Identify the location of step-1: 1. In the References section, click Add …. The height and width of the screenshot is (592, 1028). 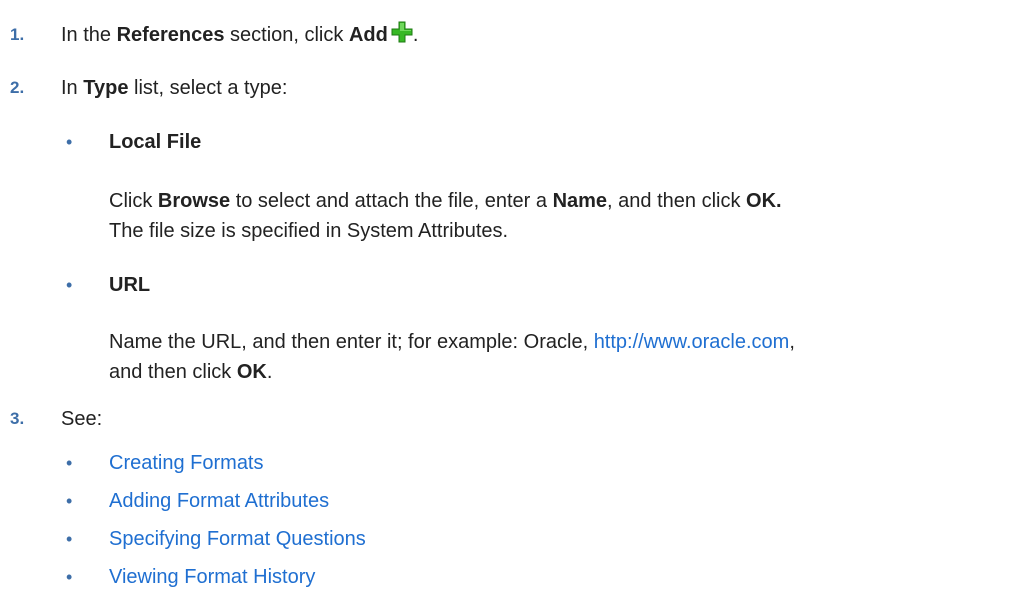
(514, 35).